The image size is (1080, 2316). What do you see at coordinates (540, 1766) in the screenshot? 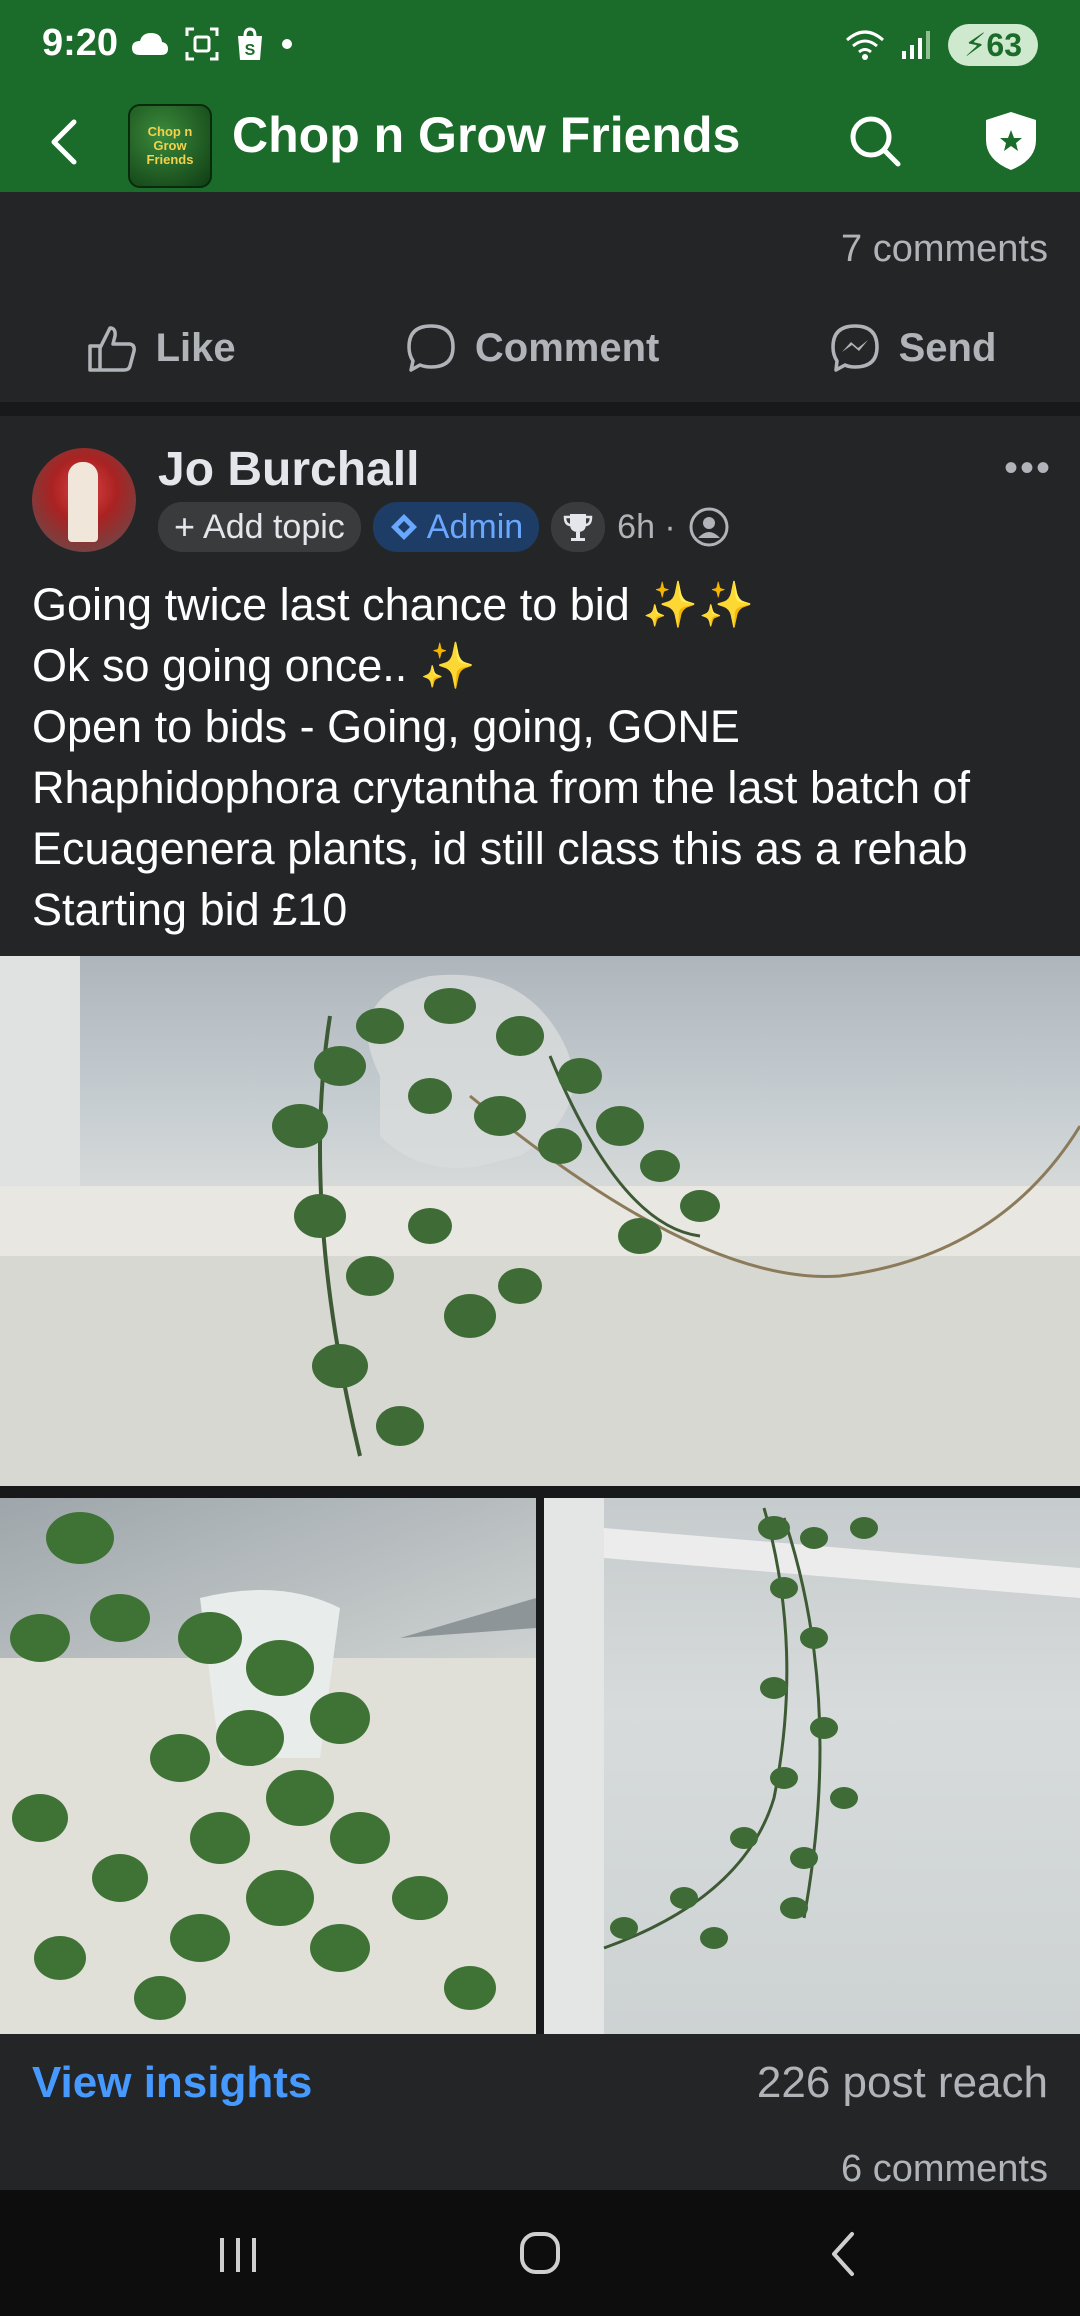
I see `photo-gap-vertical` at bounding box center [540, 1766].